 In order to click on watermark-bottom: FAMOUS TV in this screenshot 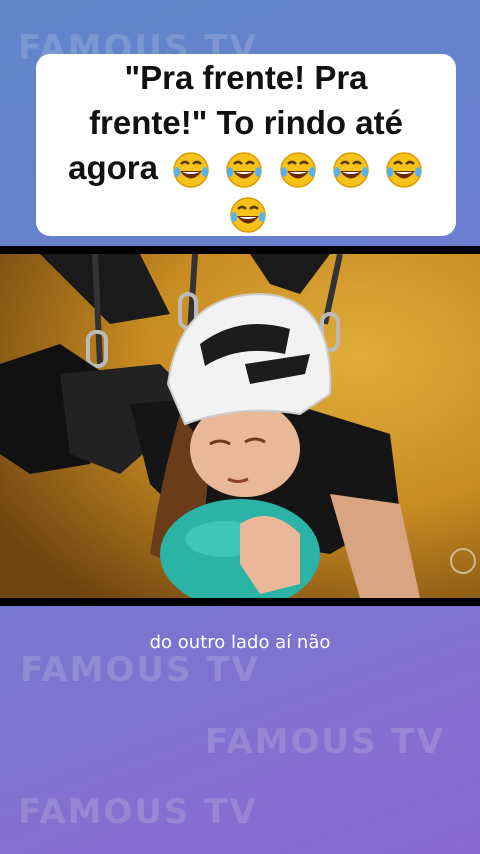, I will do `click(138, 812)`.